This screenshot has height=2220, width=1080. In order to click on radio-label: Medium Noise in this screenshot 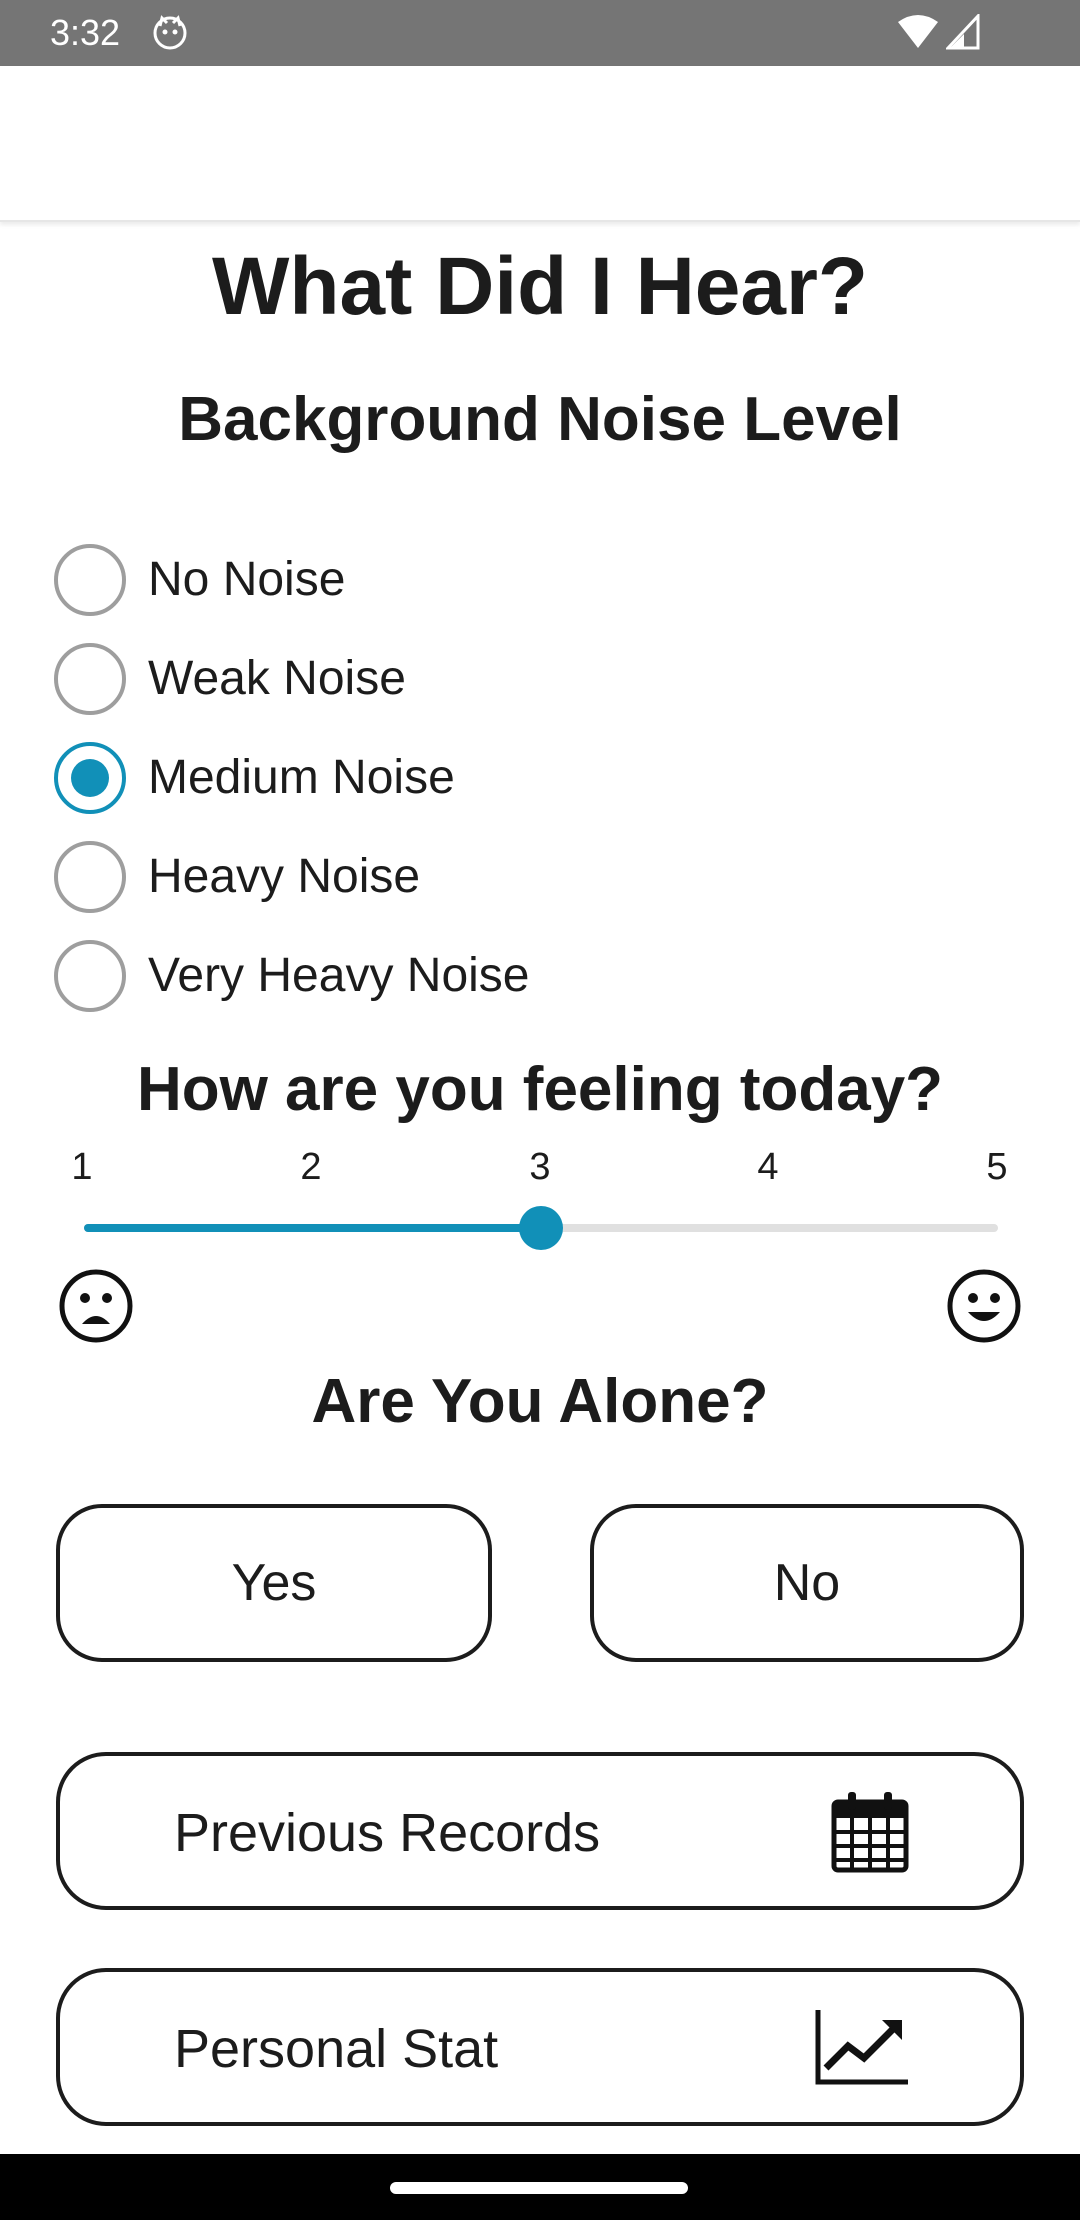, I will do `click(301, 777)`.